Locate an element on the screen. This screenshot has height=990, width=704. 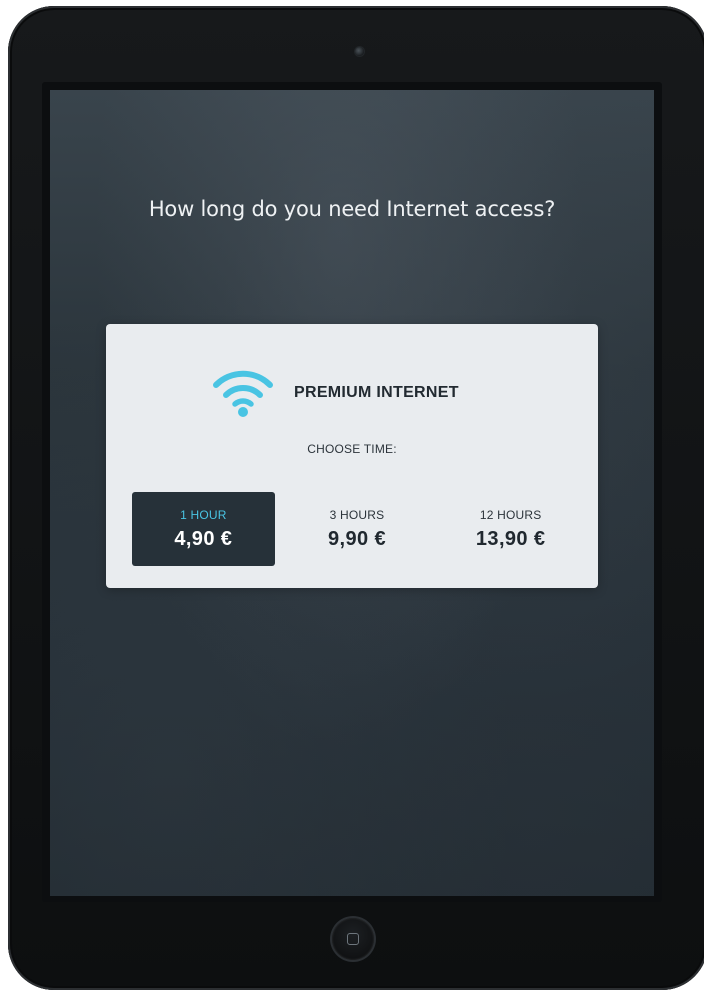
option-3-hours: 3 HOURS 9,90 € is located at coordinates (357, 529).